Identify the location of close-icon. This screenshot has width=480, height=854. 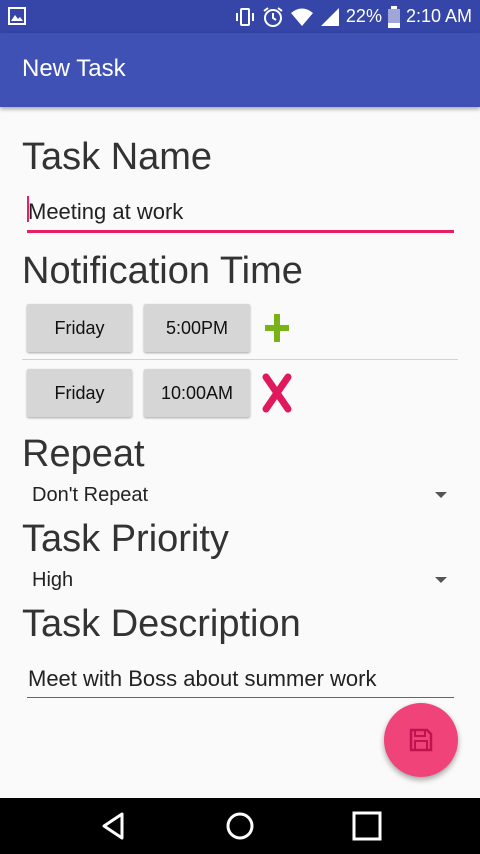
(277, 393).